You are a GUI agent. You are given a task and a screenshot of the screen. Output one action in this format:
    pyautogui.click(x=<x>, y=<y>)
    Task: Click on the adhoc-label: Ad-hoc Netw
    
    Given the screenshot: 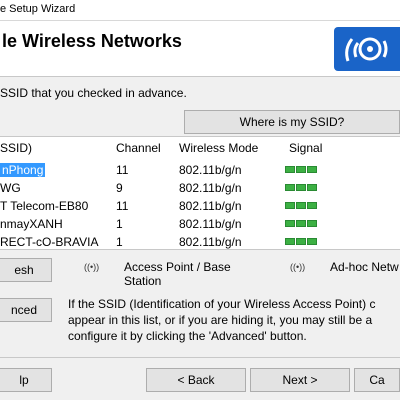 What is the action you would take?
    pyautogui.click(x=364, y=267)
    